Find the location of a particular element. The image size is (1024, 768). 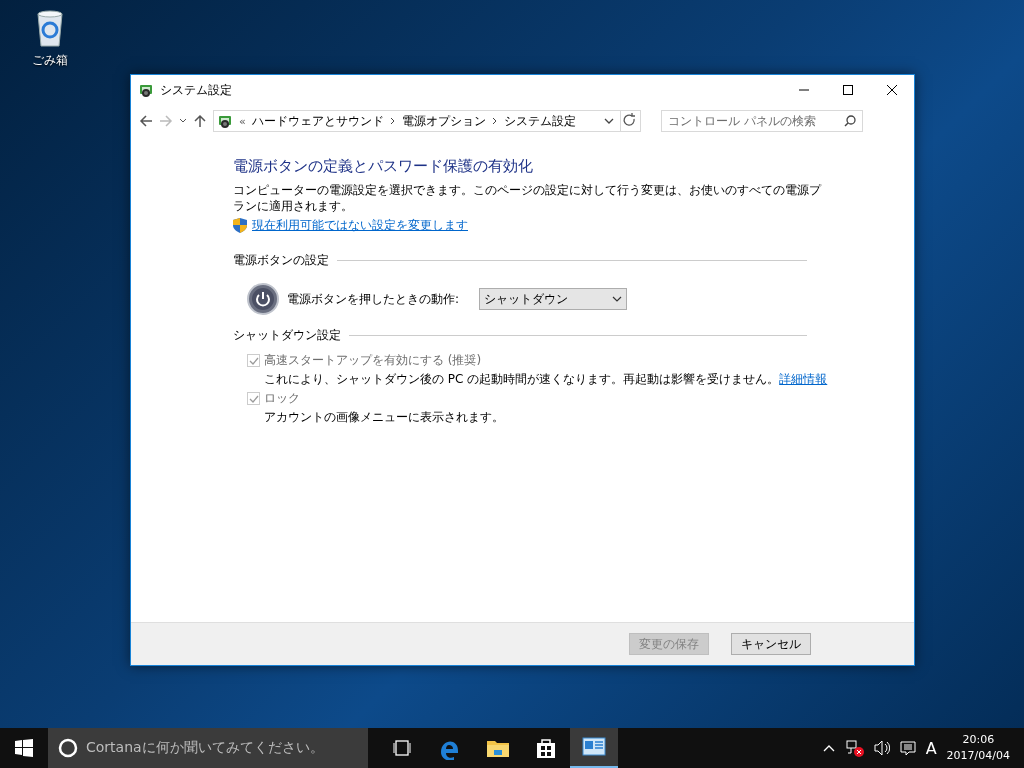

window-title: システム設定 is located at coordinates (196, 90).